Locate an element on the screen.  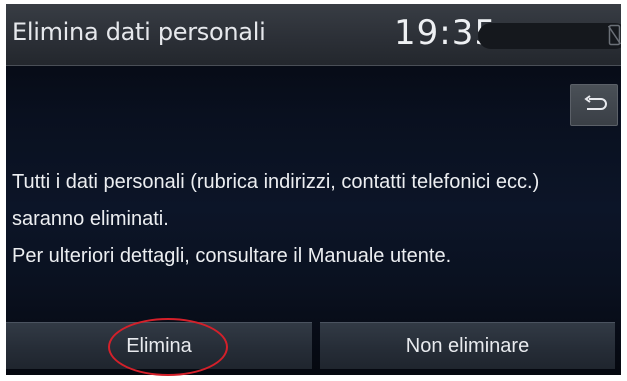
page-title: Elimina dati personali is located at coordinates (139, 32).